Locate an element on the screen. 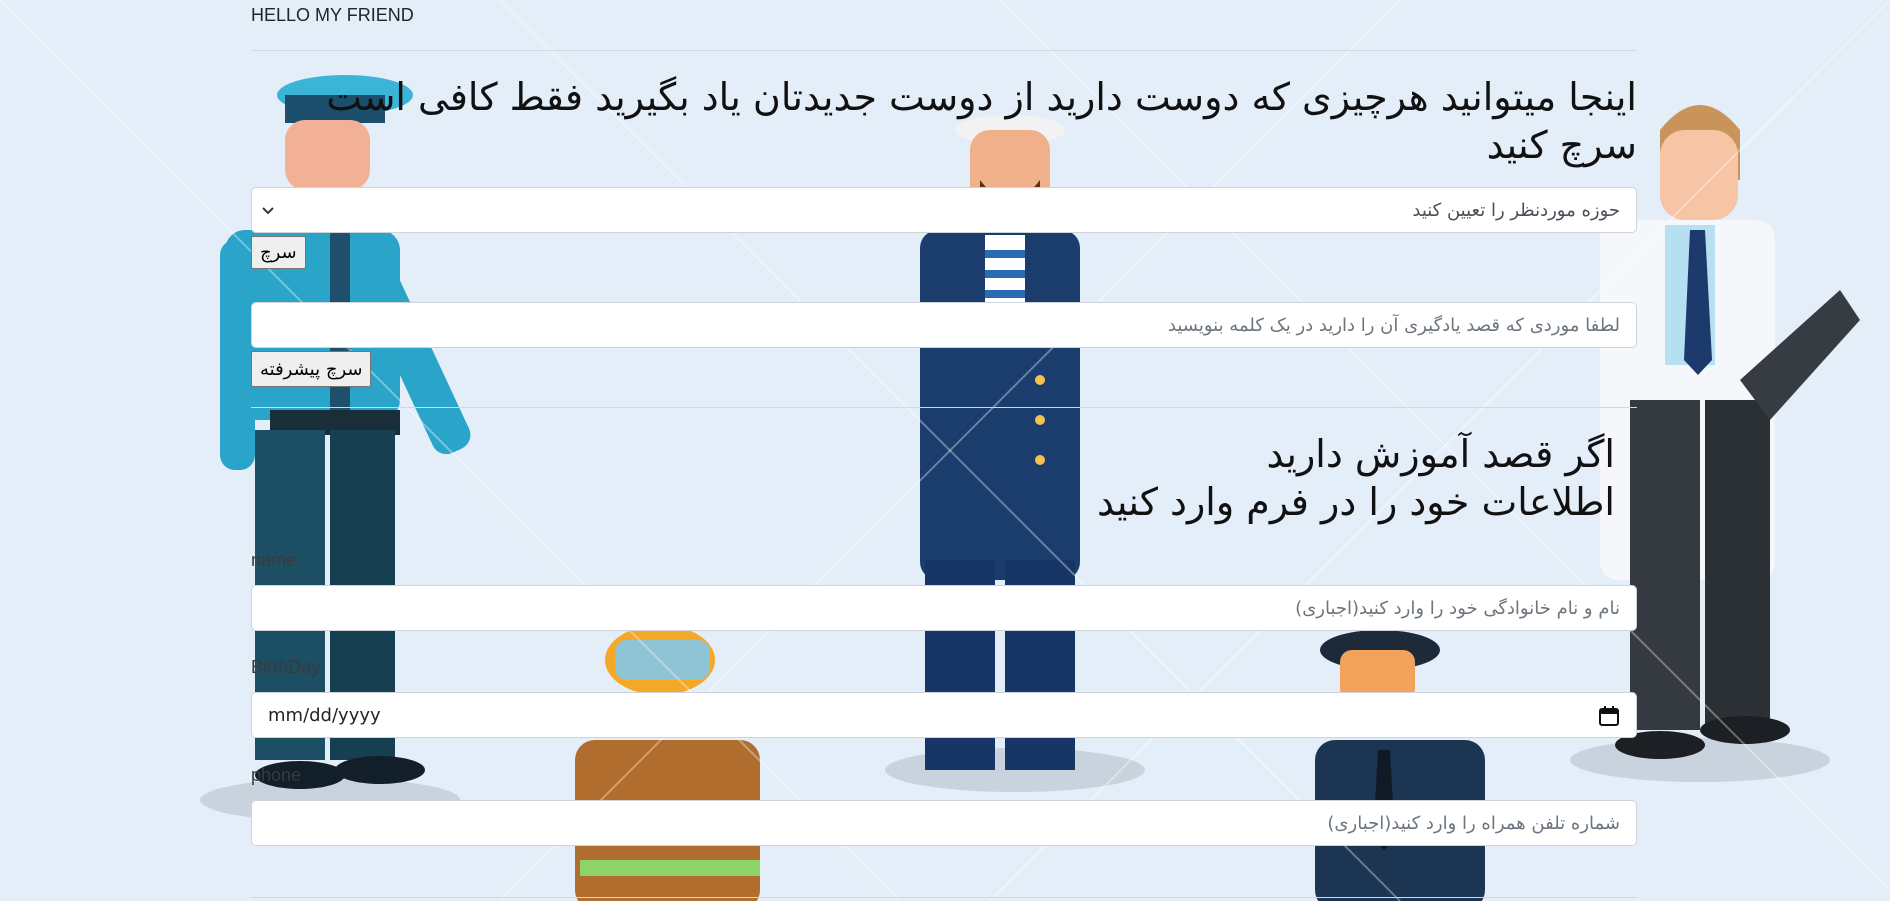  form-heading-line2: اطلاعات خود را در فرم وارد کنید is located at coordinates (1355, 502).